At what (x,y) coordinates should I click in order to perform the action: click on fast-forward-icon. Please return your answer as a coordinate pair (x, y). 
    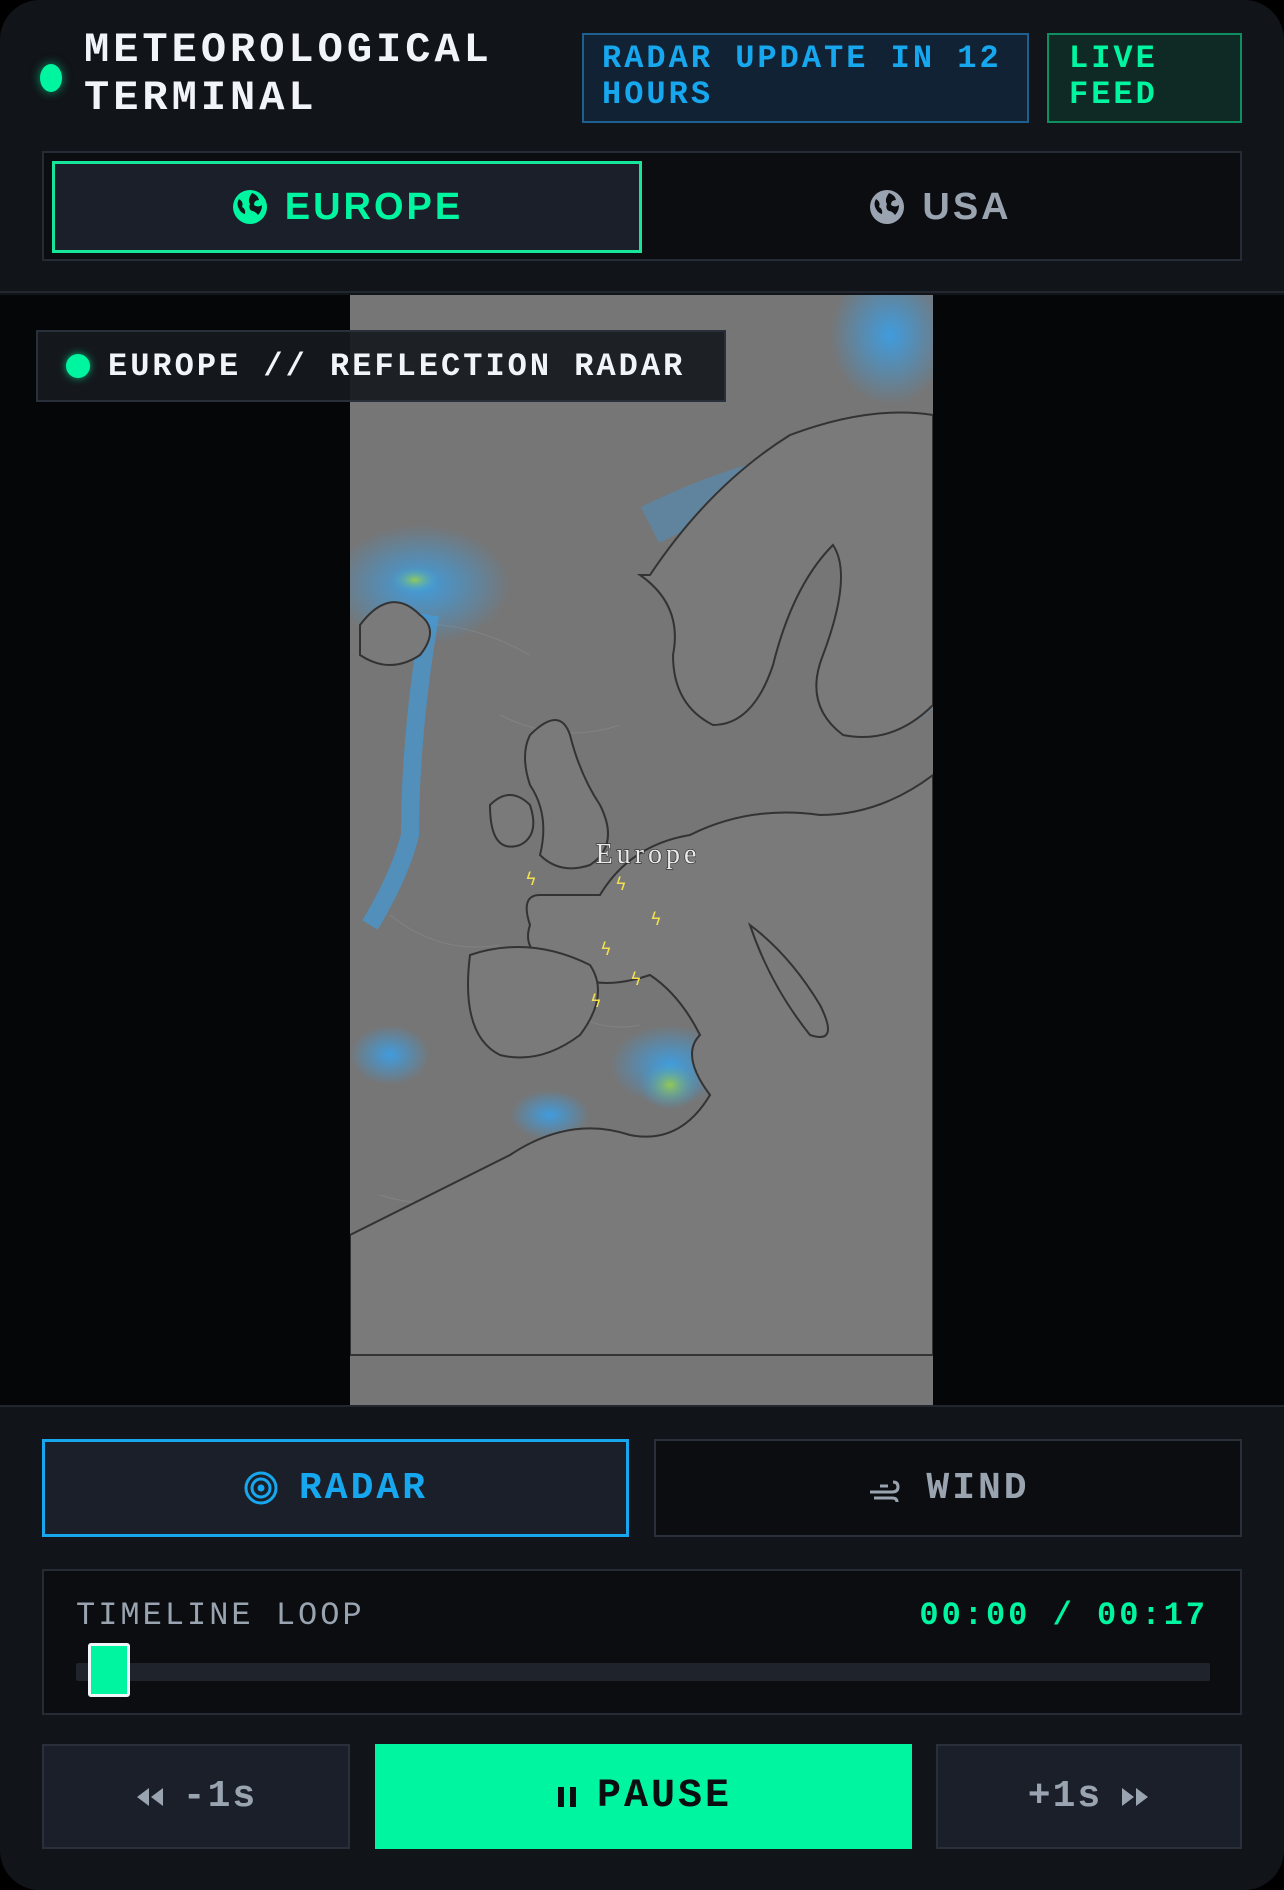
    Looking at the image, I should click on (1135, 1796).